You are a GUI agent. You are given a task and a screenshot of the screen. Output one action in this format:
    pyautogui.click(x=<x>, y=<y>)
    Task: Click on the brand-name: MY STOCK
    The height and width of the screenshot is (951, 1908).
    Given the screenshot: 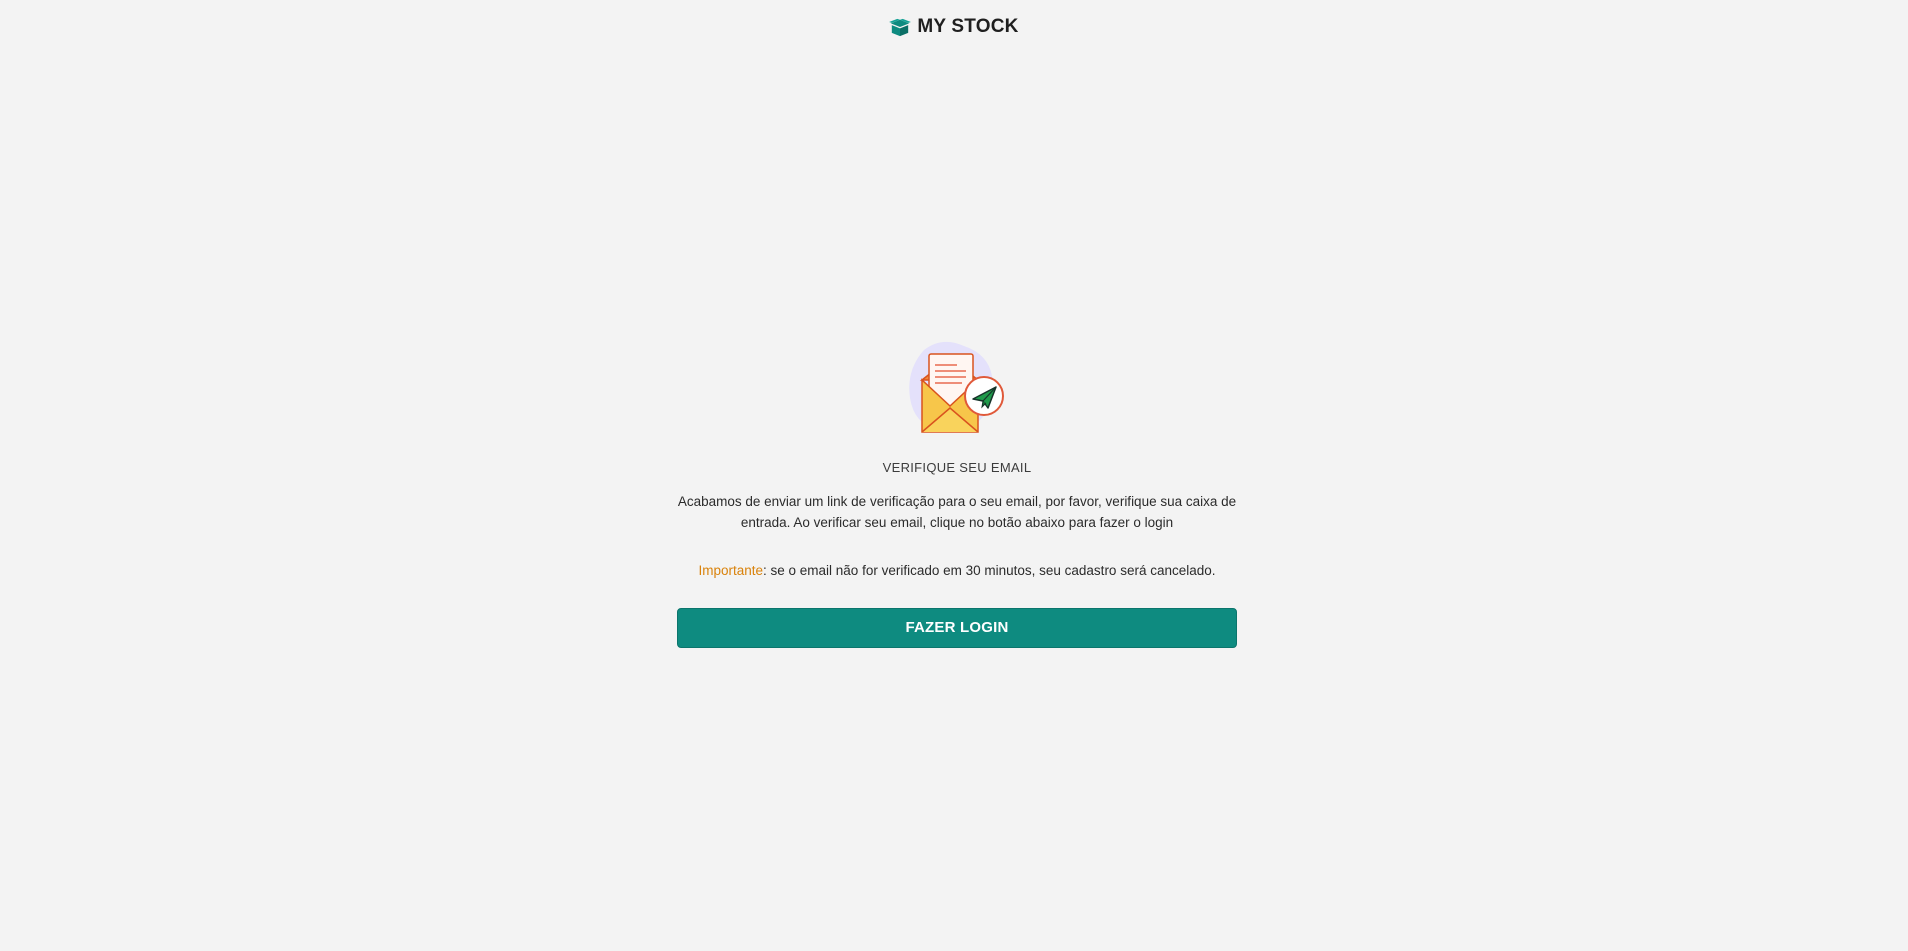 What is the action you would take?
    pyautogui.click(x=968, y=26)
    